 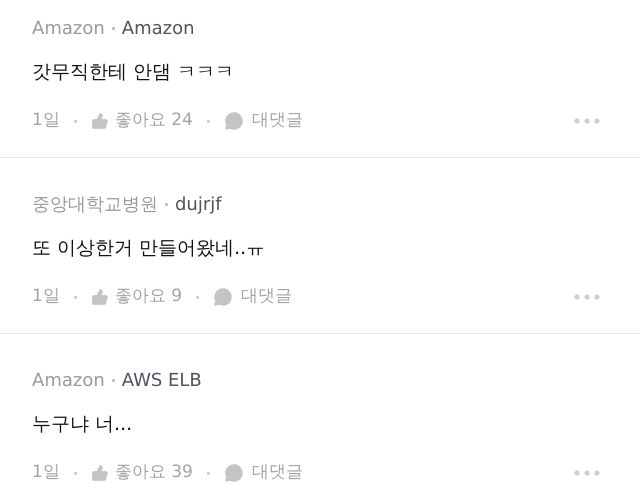 I want to click on like-button: 좋아요 9, so click(x=136, y=297).